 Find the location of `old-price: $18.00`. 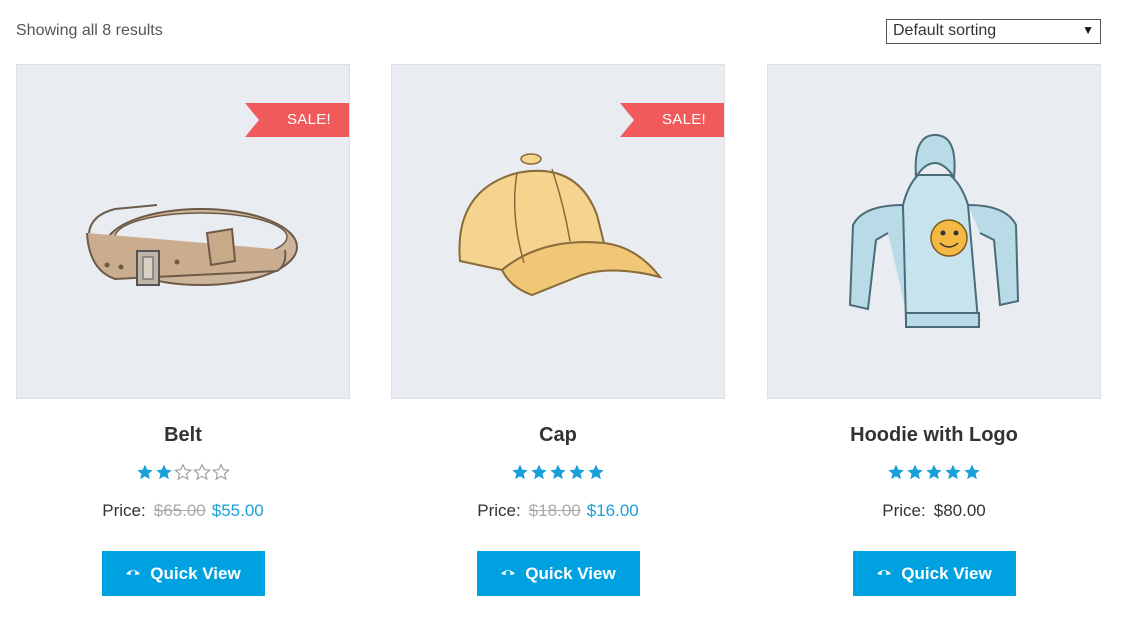

old-price: $18.00 is located at coordinates (554, 510).